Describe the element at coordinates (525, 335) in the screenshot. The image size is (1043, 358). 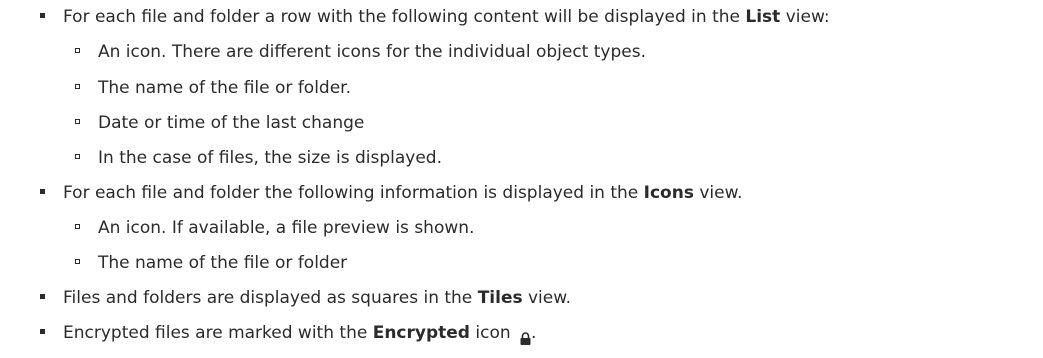
I see `lock-icon` at that location.